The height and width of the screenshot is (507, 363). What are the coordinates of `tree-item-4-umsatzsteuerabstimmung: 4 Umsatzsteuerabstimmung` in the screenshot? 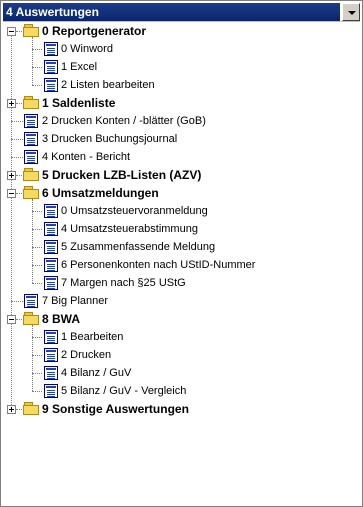 It's located at (129, 229).